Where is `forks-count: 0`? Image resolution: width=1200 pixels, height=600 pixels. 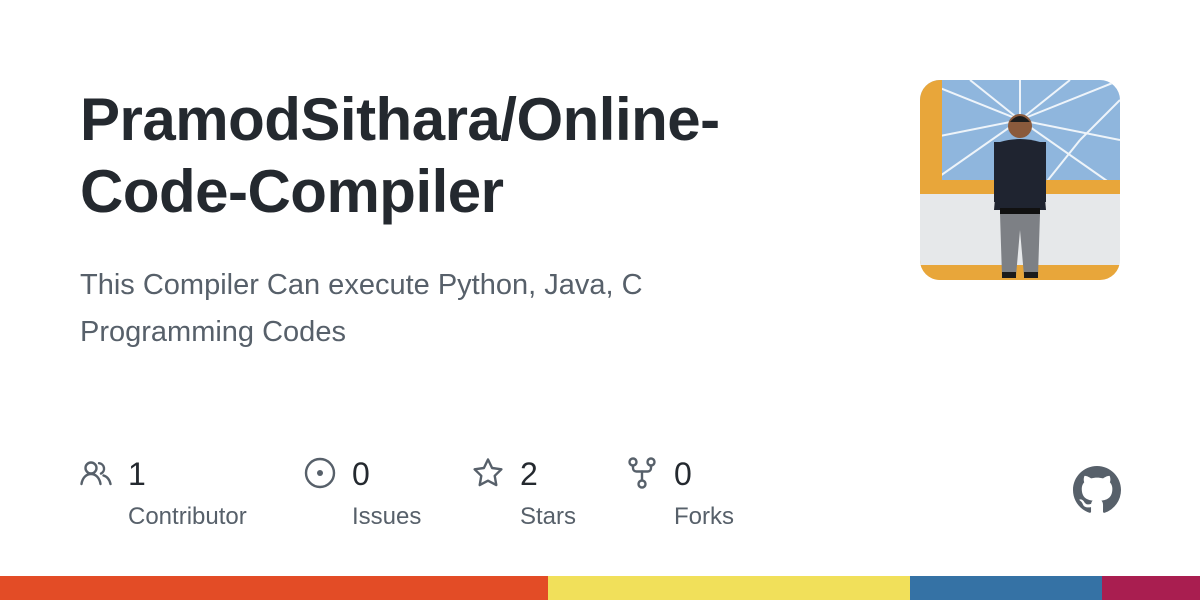 forks-count: 0 is located at coordinates (683, 474).